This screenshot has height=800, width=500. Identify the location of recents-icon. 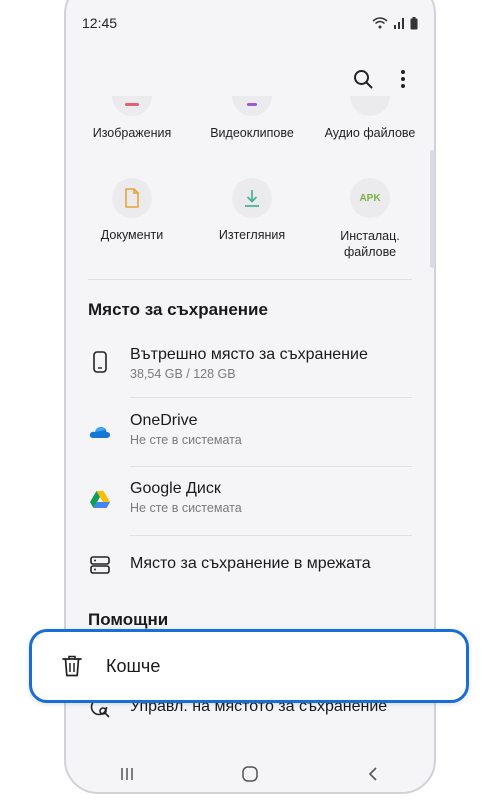
(127, 774).